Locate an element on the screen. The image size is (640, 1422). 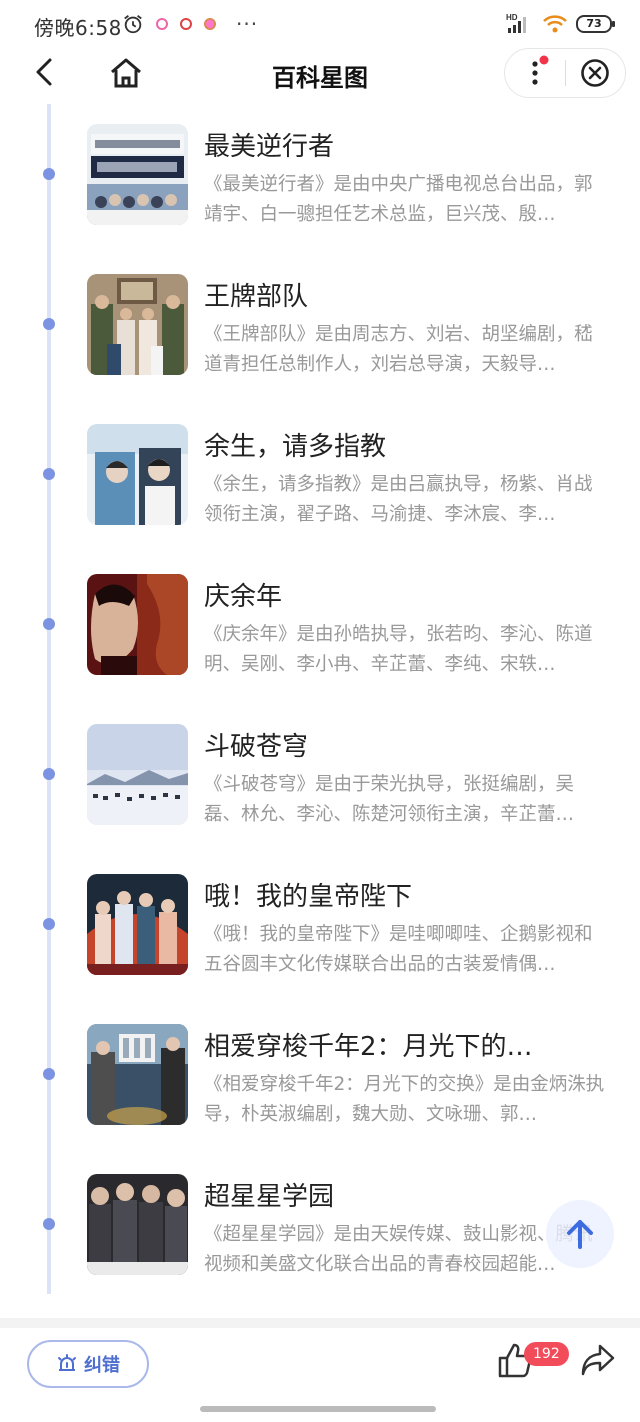
correct-error-button: 纠错 is located at coordinates (88, 1364).